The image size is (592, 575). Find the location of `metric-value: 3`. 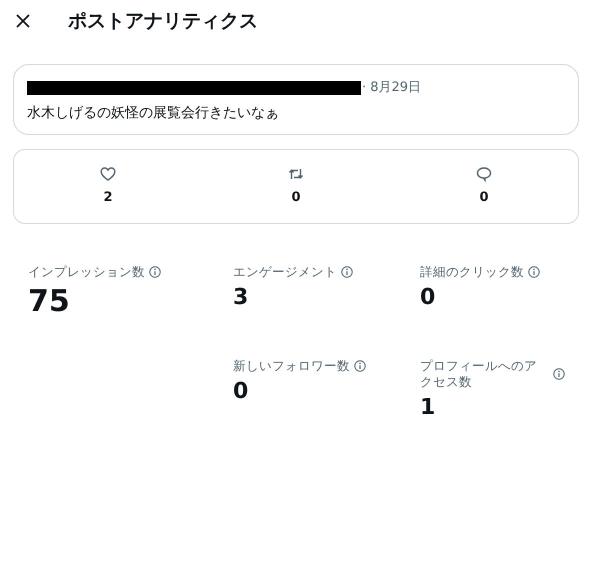

metric-value: 3 is located at coordinates (241, 298).